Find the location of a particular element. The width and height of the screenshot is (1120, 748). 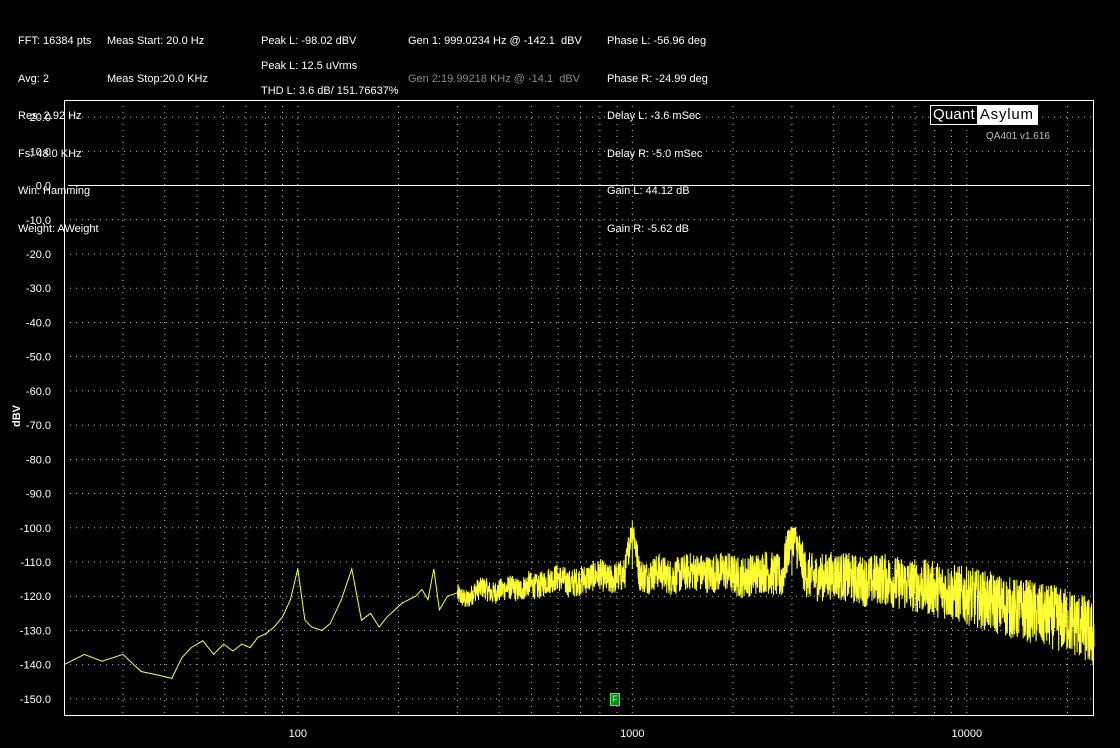

y-tick-label: -60.0 is located at coordinates (38, 392).